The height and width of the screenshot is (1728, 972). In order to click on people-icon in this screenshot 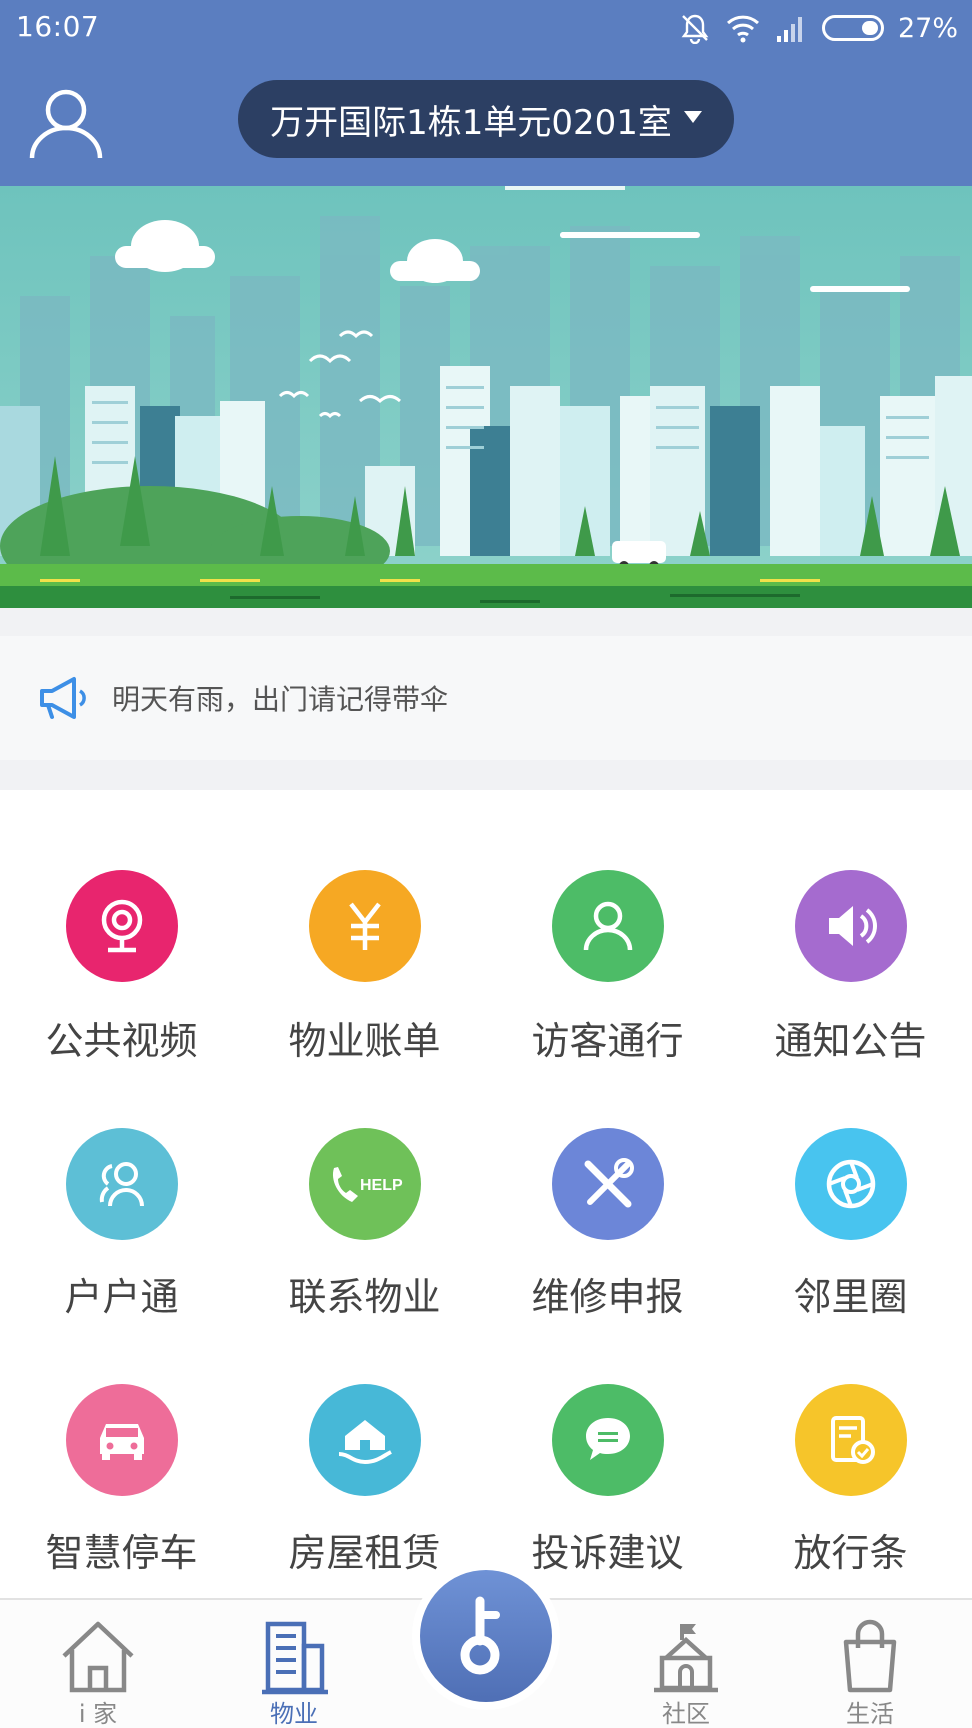, I will do `click(122, 1184)`.